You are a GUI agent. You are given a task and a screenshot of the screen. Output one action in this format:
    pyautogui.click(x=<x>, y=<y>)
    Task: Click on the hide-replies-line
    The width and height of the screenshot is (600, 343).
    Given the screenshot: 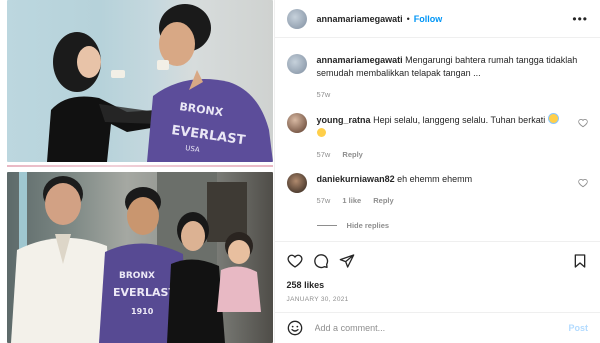 What is the action you would take?
    pyautogui.click(x=326, y=225)
    